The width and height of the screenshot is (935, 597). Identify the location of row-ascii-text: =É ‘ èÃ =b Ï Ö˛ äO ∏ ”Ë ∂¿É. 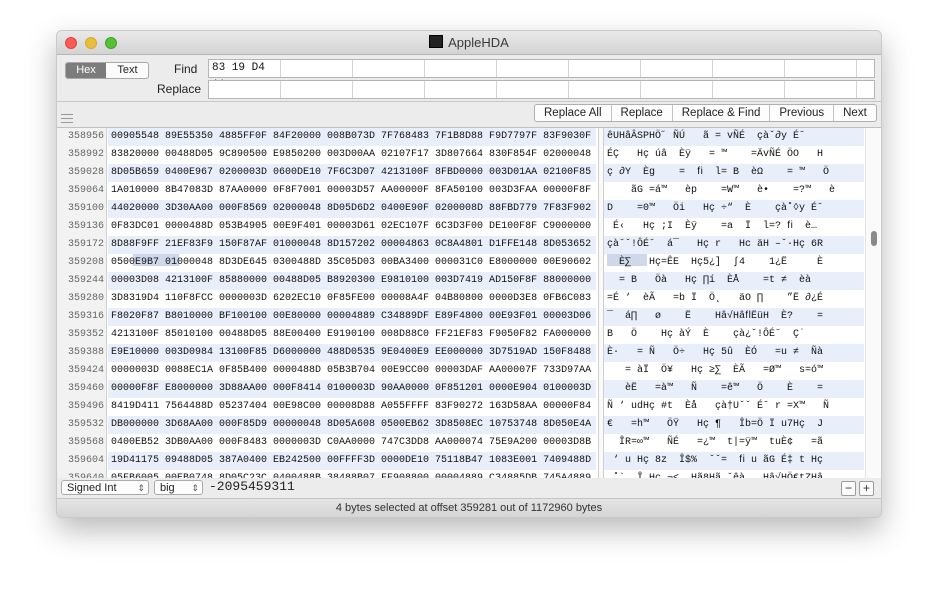
(734, 299).